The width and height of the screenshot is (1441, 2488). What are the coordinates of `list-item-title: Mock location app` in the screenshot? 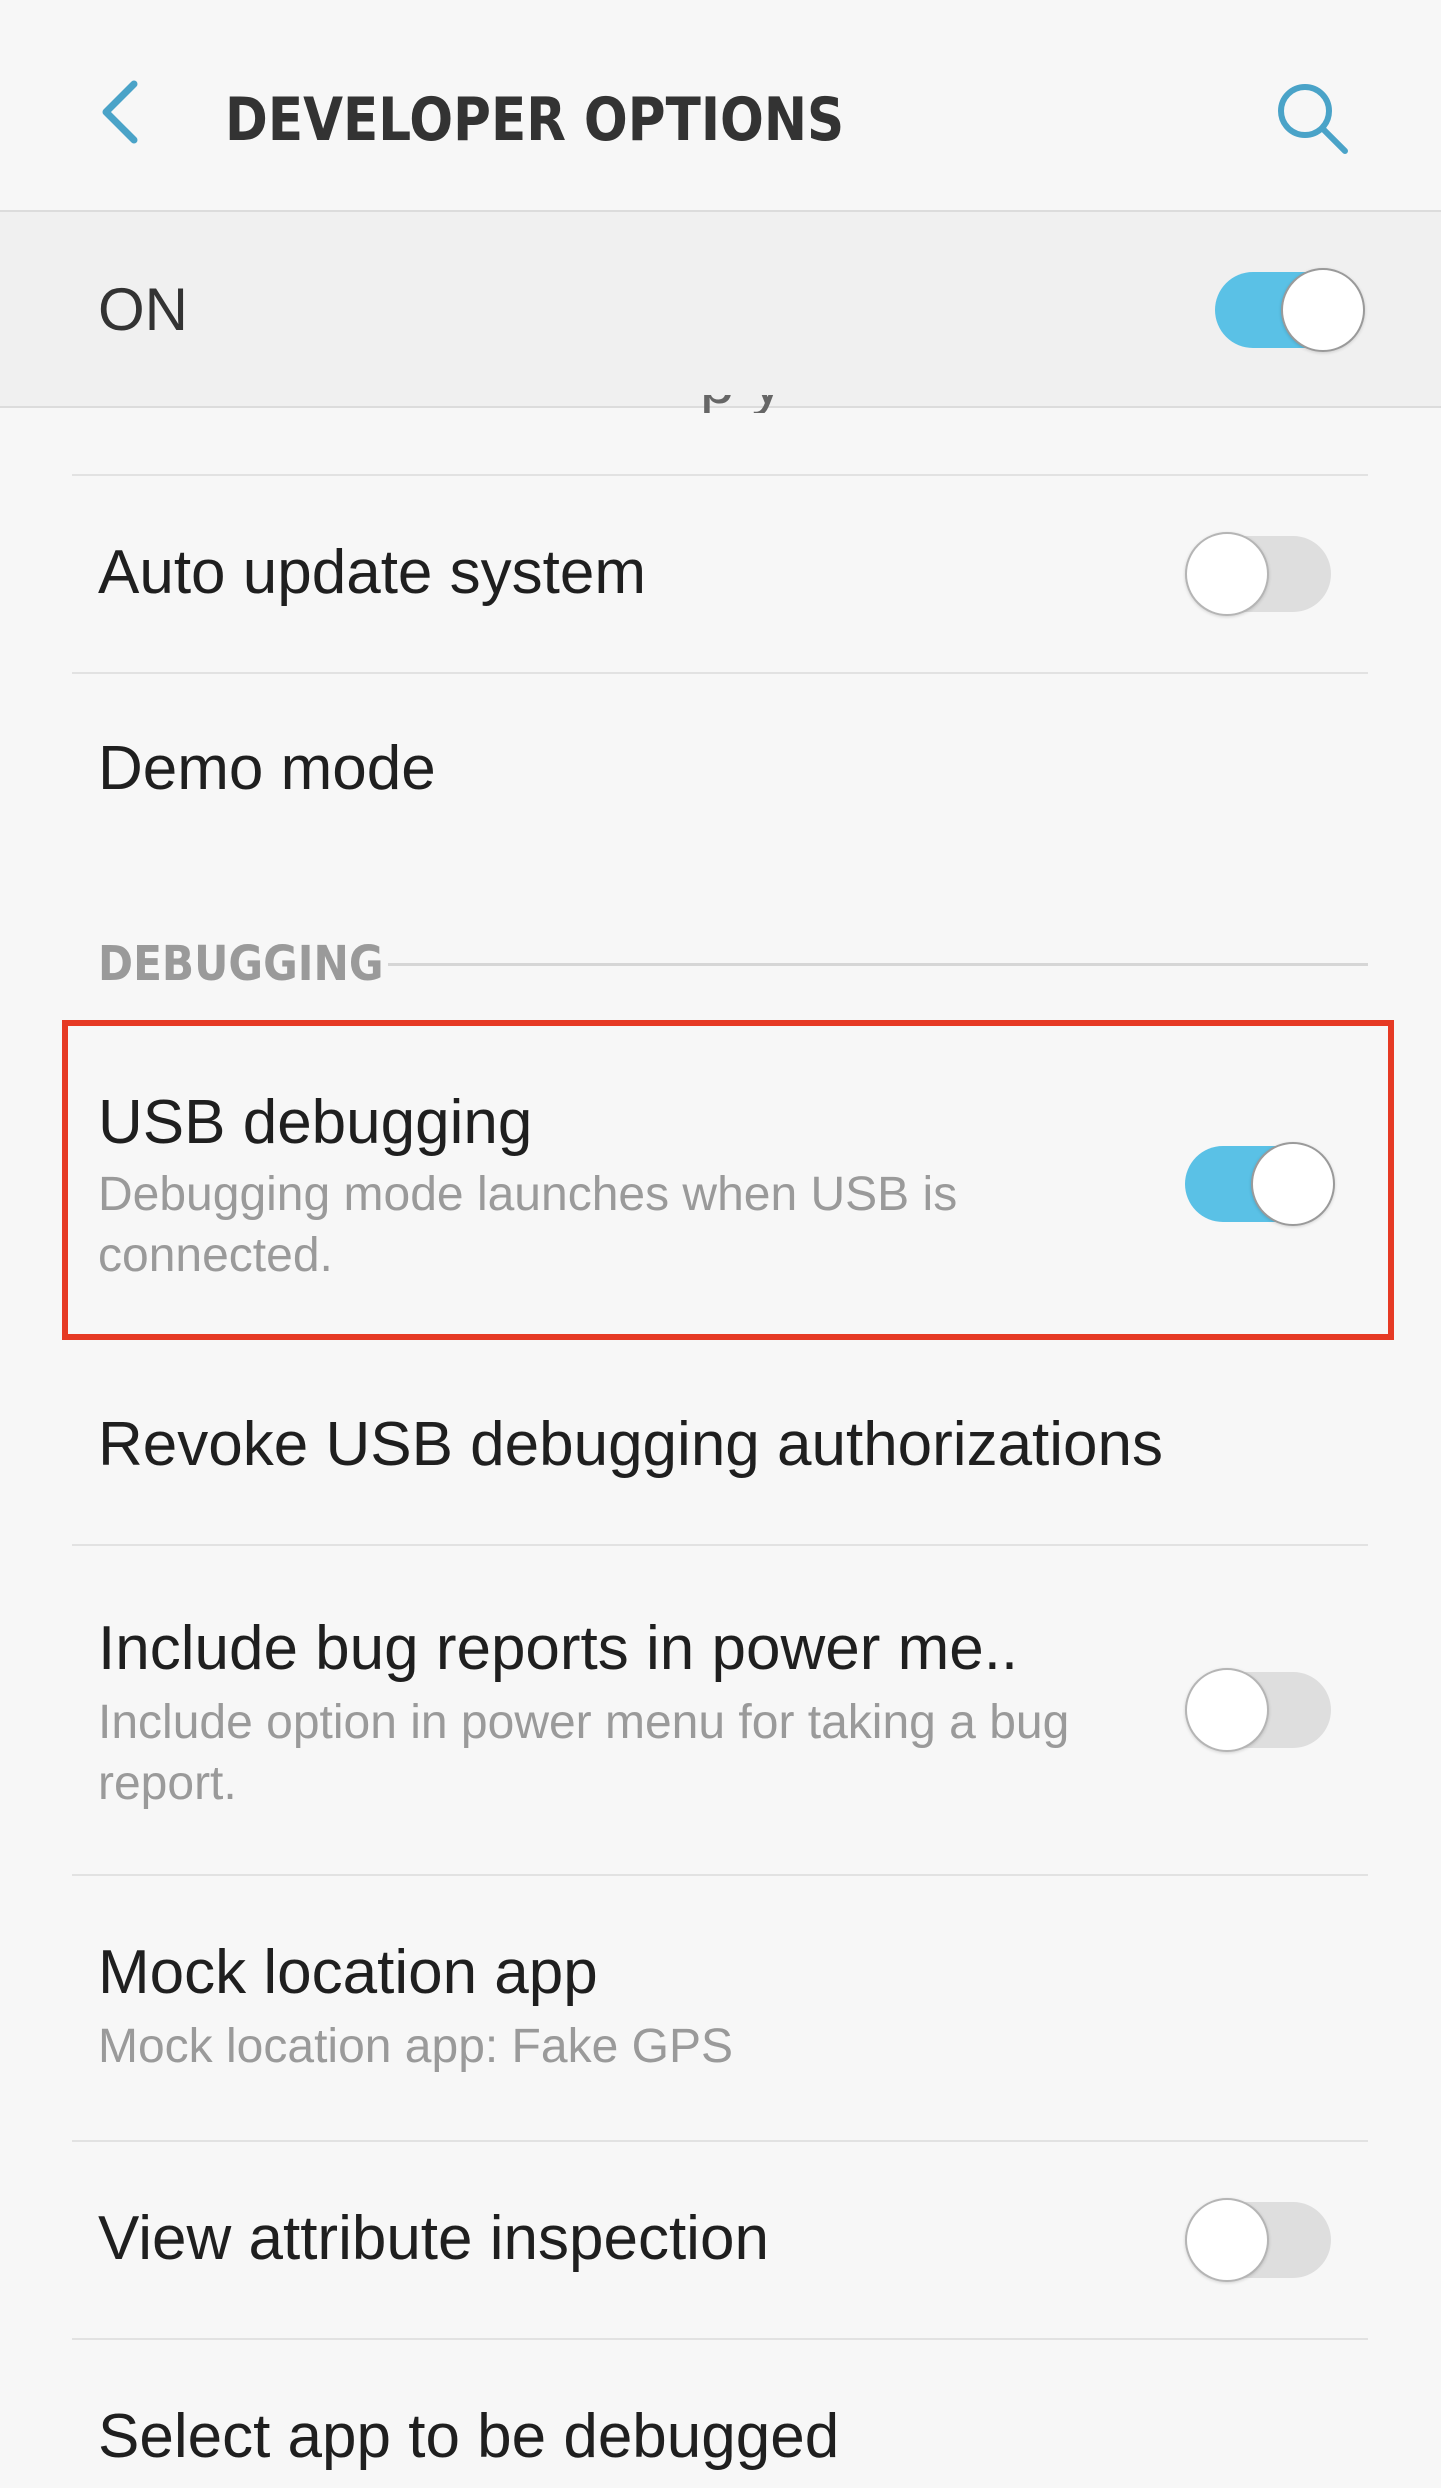 It's located at (348, 1972).